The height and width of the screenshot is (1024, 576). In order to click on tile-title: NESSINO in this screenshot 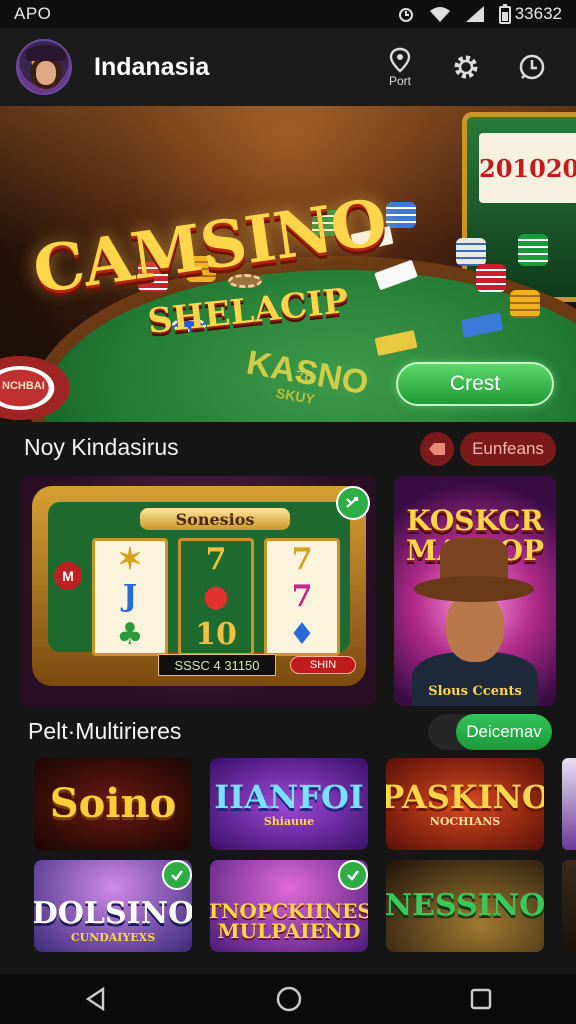, I will do `click(465, 905)`.